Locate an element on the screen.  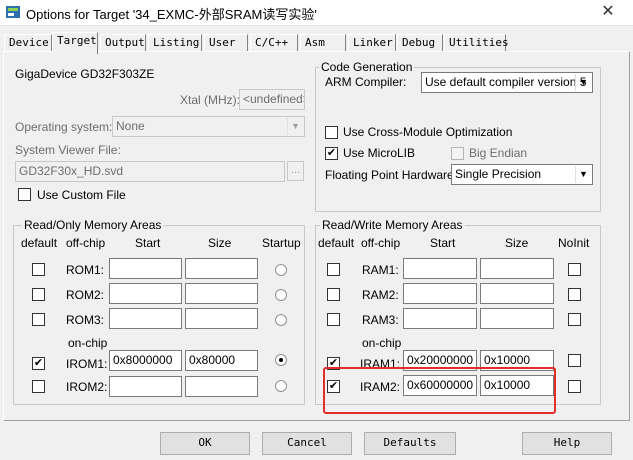
ram-col-start: Start is located at coordinates (443, 243).